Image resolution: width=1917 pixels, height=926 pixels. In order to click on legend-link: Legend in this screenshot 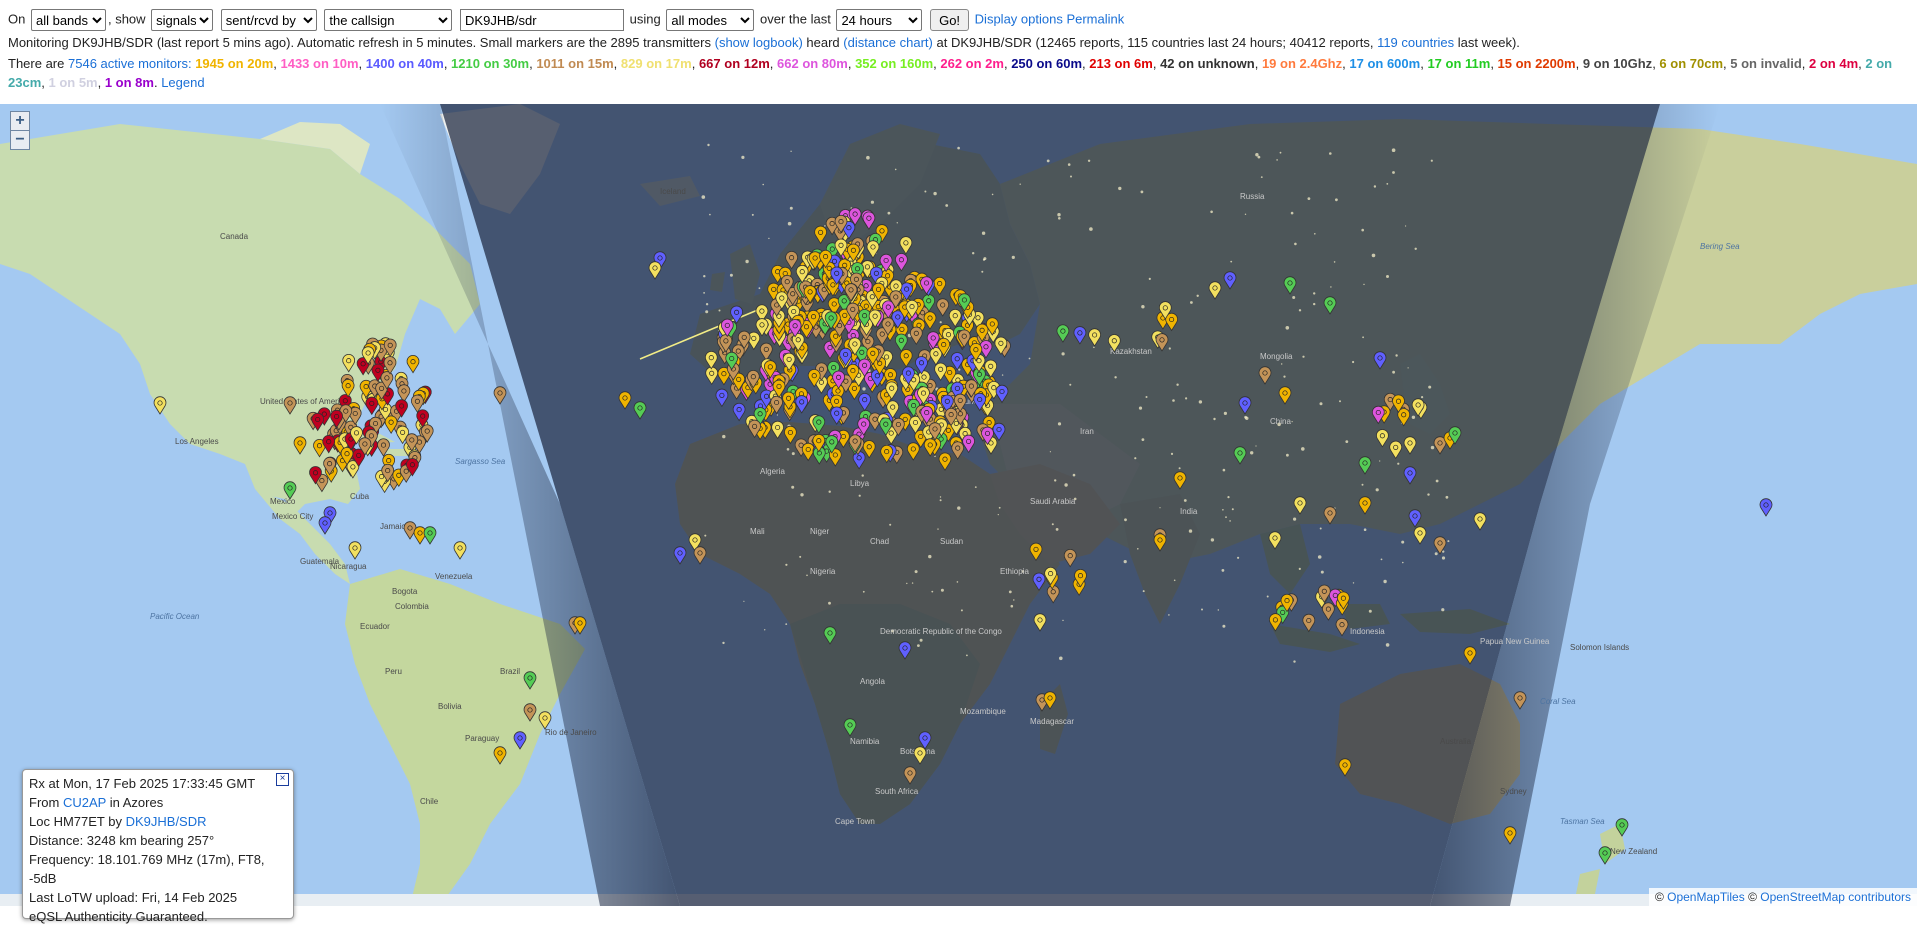, I will do `click(182, 82)`.